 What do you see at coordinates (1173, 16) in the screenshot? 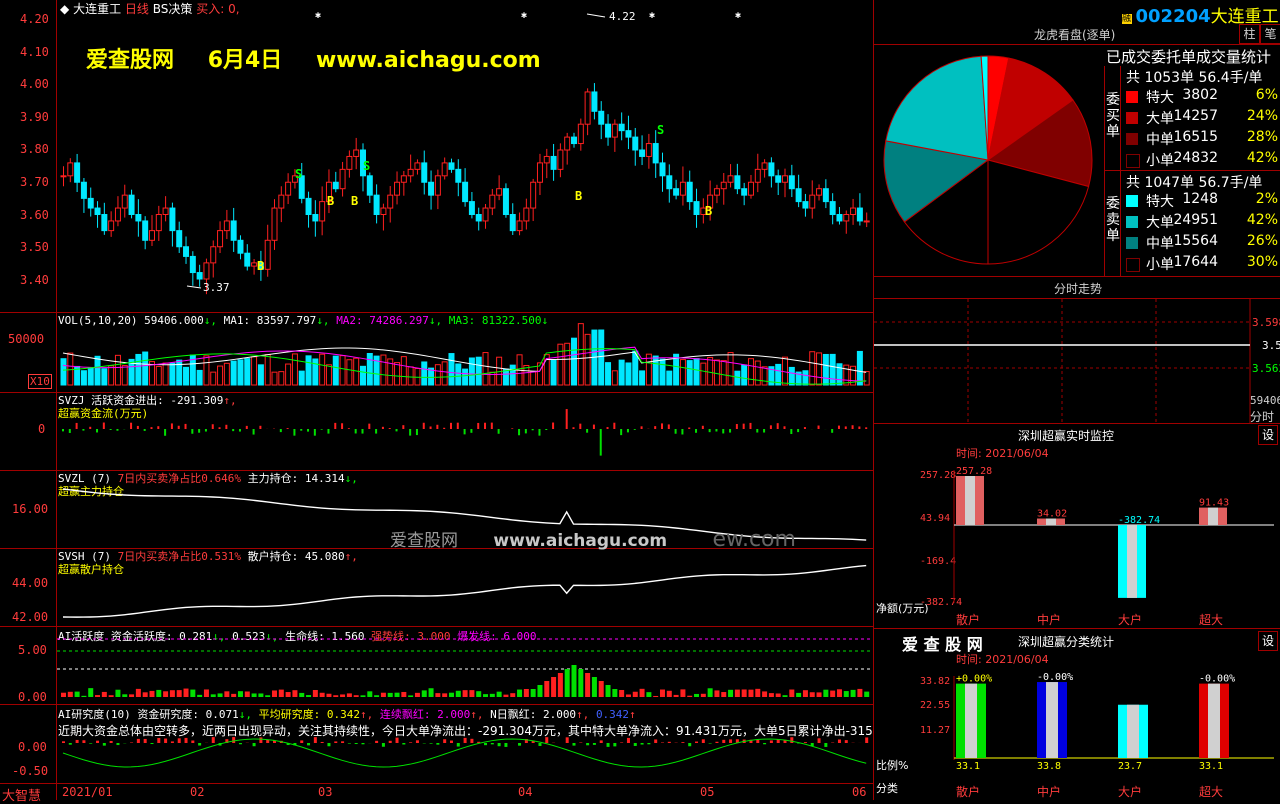
I see `header-code: 002204` at bounding box center [1173, 16].